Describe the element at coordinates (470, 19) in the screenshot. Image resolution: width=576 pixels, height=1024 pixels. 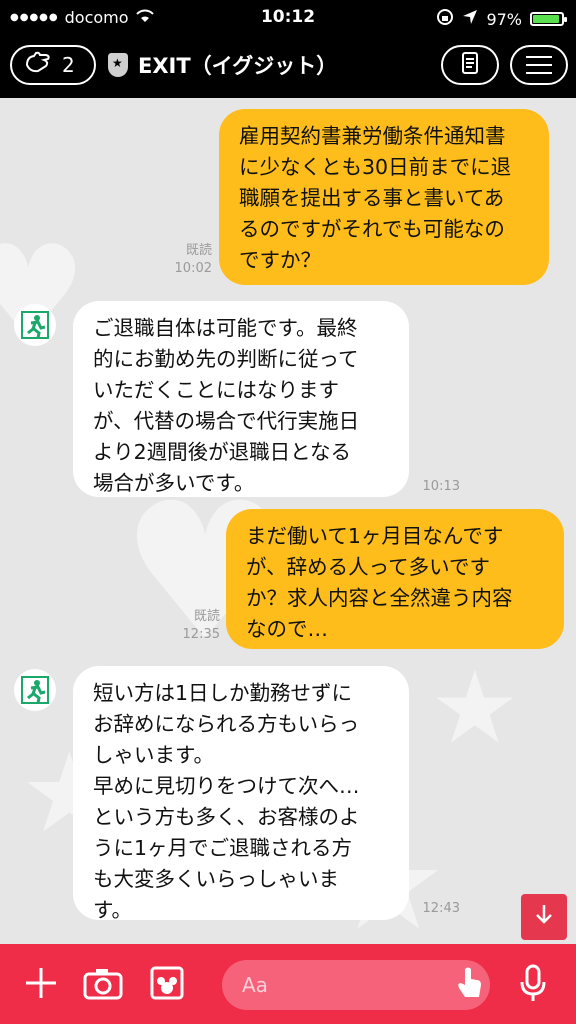
I see `location-icon` at that location.